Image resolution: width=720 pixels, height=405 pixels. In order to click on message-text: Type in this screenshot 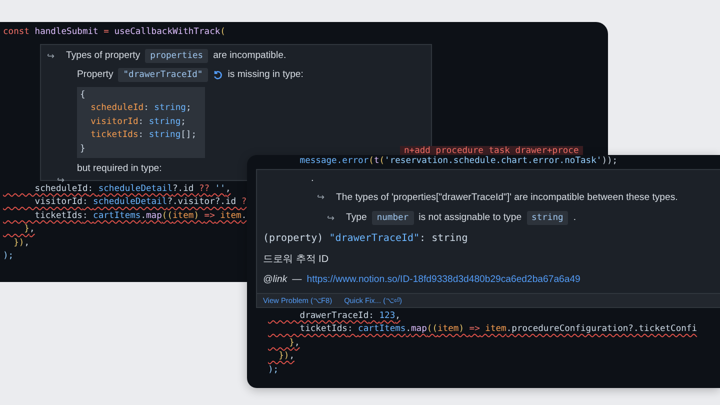, I will do `click(356, 217)`.